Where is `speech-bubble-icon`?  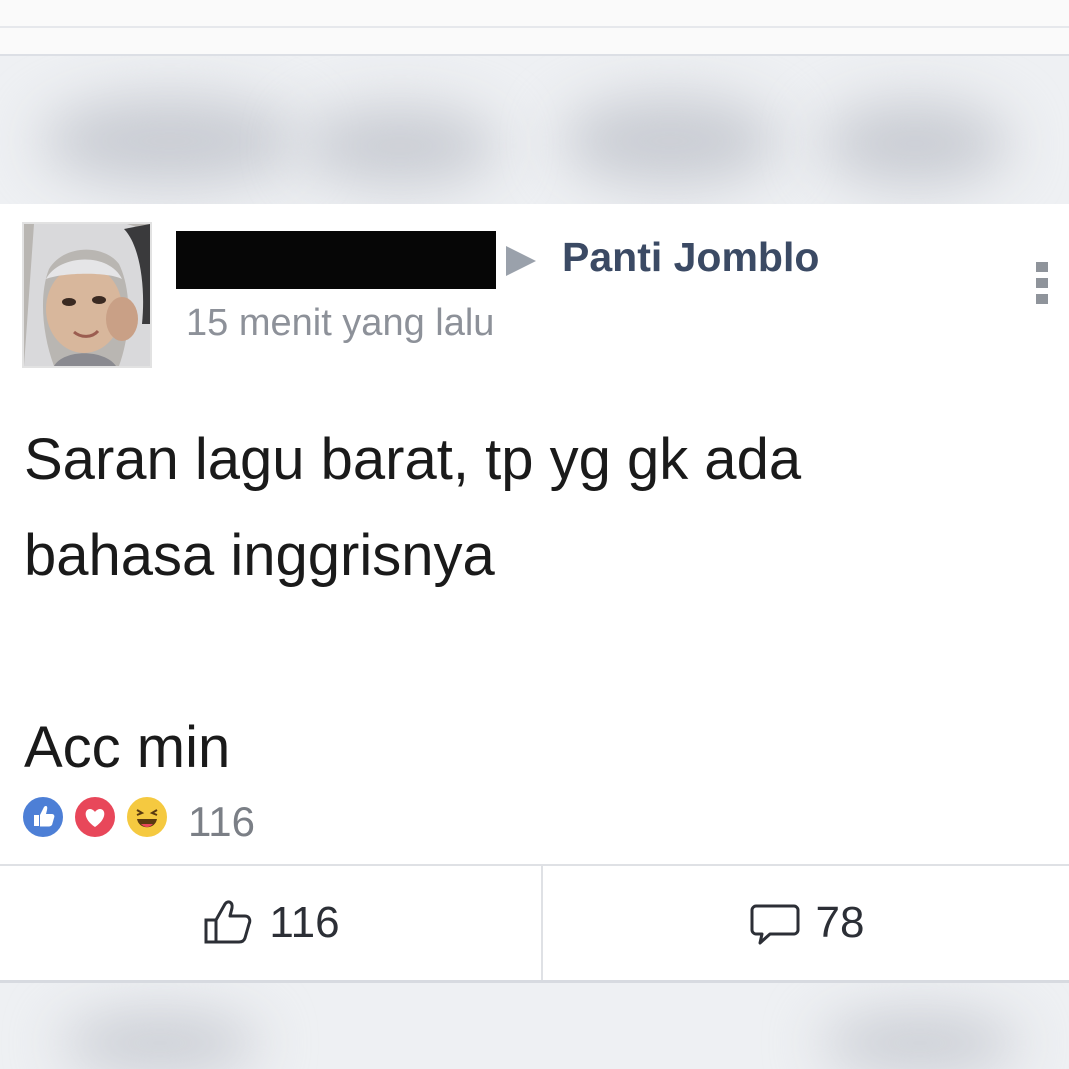 speech-bubble-icon is located at coordinates (775, 924).